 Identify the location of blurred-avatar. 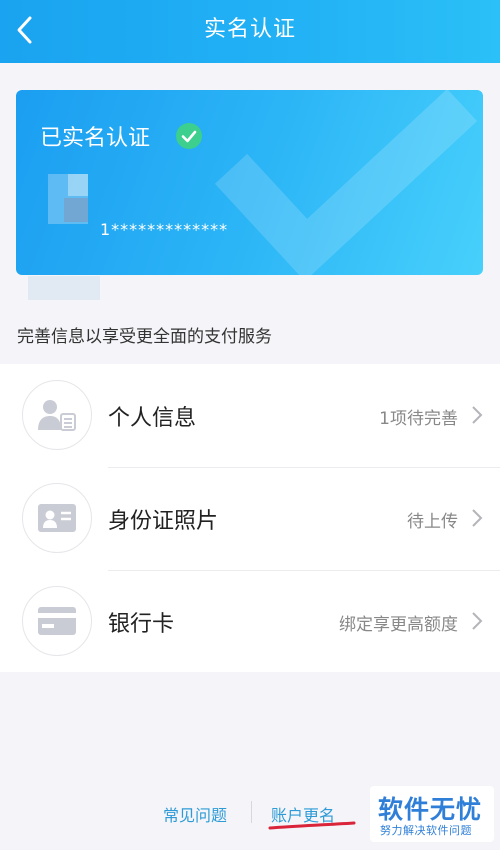
(76, 210).